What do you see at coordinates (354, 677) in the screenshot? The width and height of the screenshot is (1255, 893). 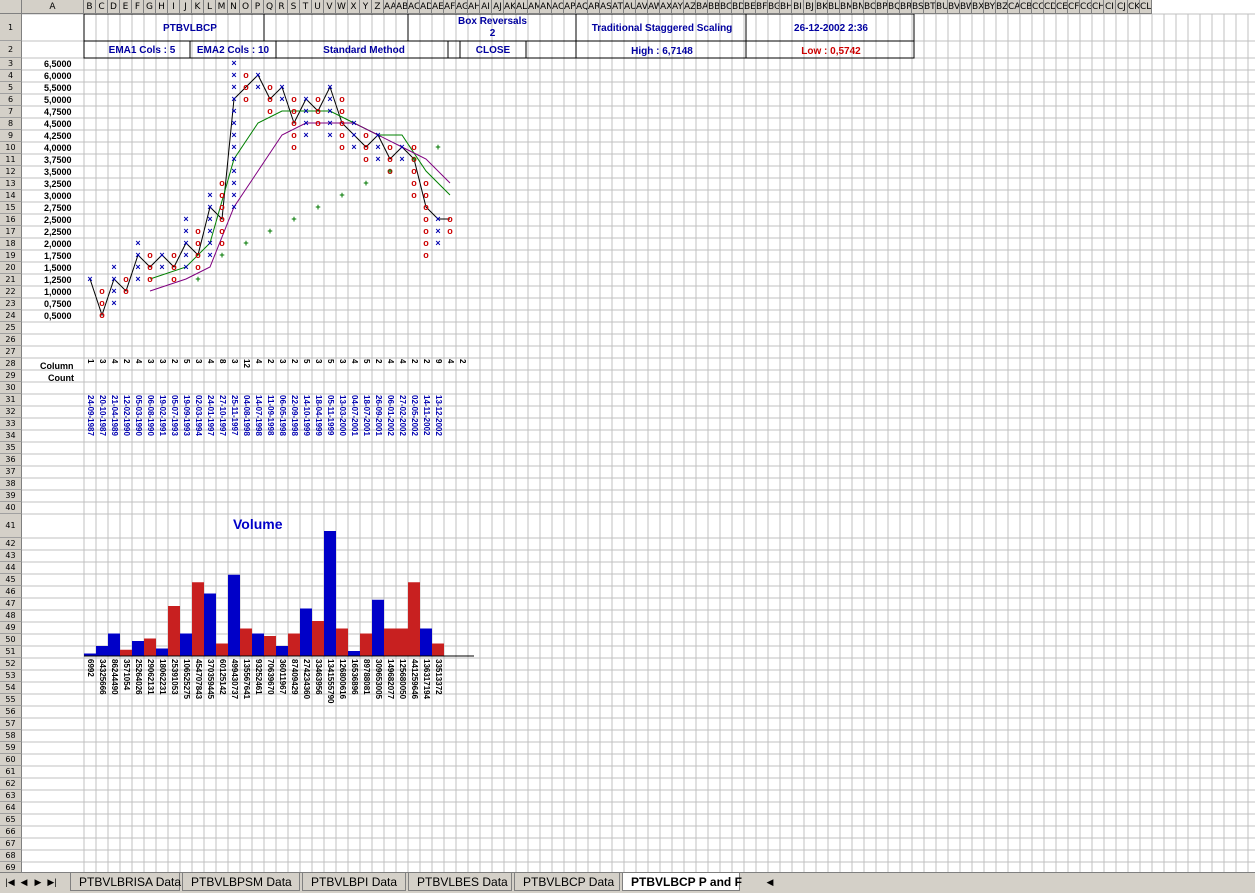 I see `volume-value: 16536896` at bounding box center [354, 677].